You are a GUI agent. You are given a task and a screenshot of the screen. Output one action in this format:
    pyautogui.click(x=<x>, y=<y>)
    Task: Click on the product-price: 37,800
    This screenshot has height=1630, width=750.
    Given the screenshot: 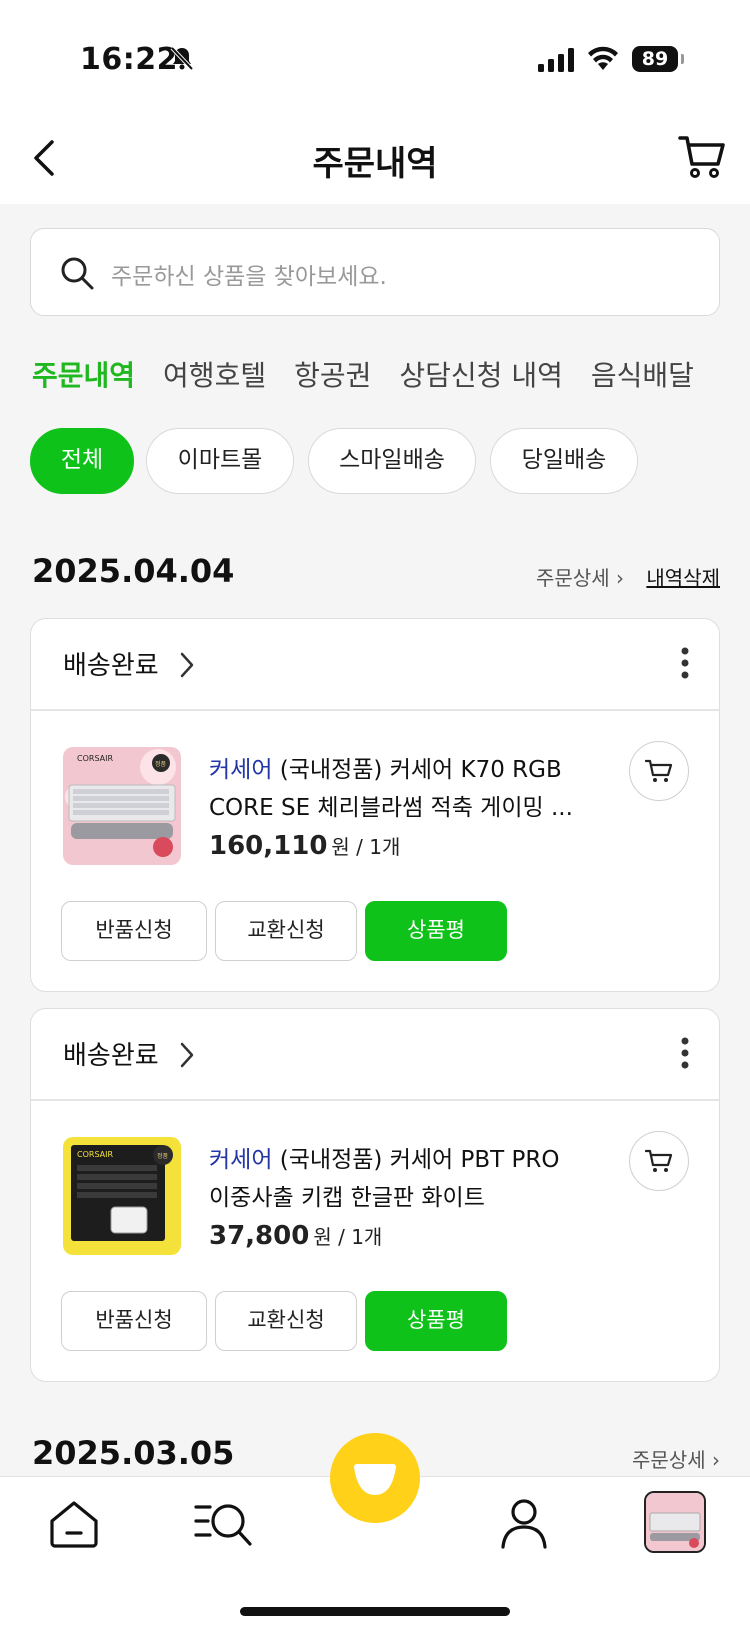 What is the action you would take?
    pyautogui.click(x=259, y=1236)
    